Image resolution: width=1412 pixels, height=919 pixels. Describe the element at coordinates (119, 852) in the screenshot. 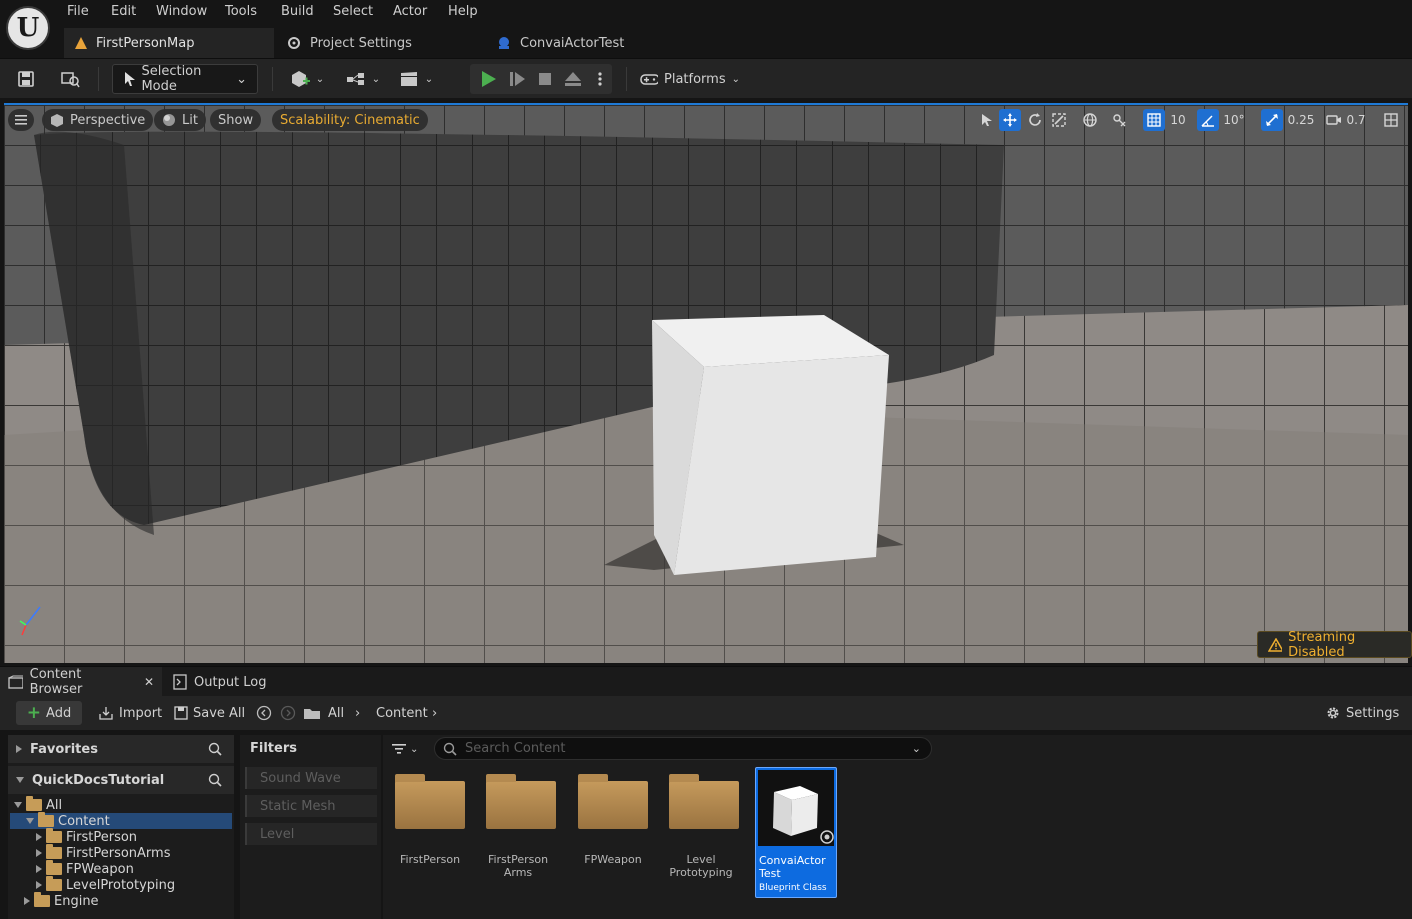

I see `tree-item-firstpersonarms: FirstPersonArms` at that location.